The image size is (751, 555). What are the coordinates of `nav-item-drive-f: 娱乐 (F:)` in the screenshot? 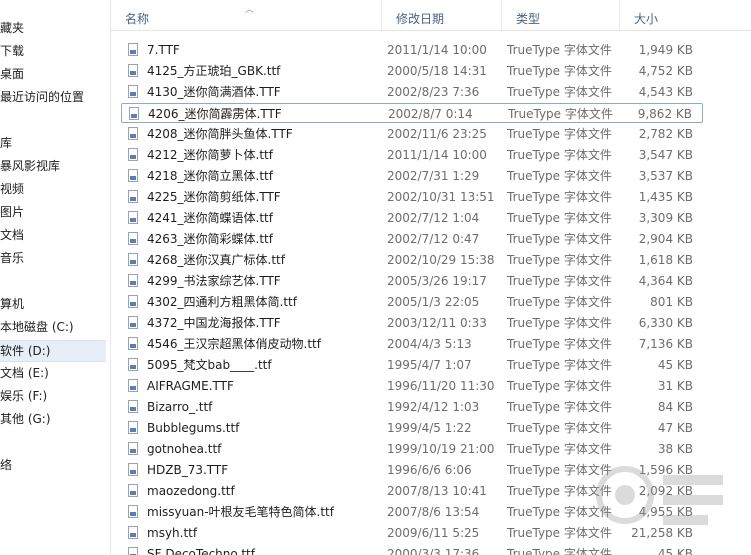 It's located at (52, 396).